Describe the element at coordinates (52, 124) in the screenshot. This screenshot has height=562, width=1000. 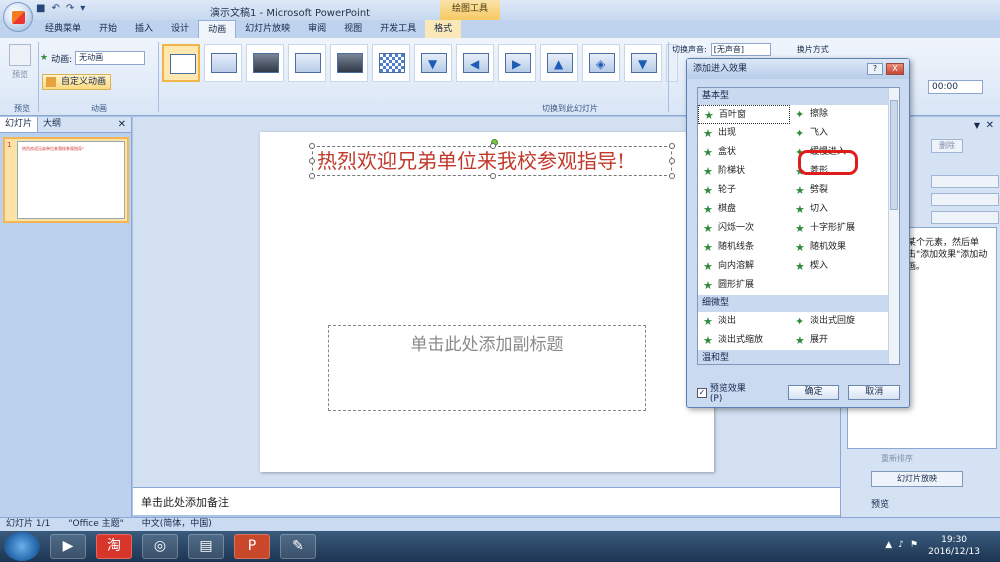
I see `tab-outline: 大纲` at that location.